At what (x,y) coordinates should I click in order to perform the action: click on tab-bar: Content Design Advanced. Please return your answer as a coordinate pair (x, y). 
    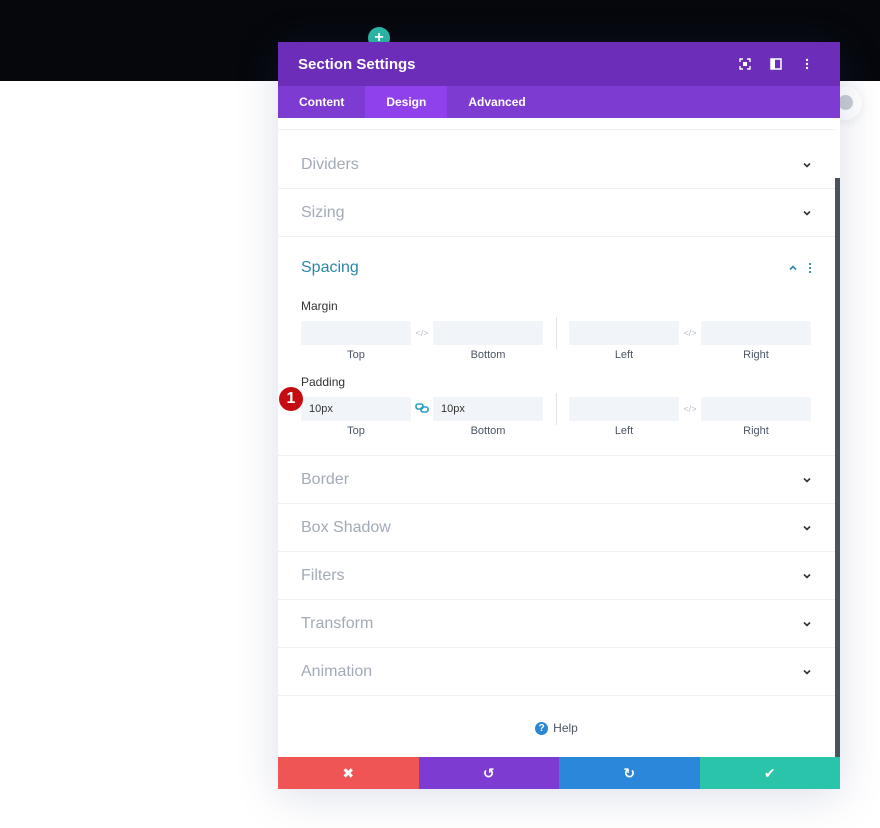
    Looking at the image, I should click on (559, 102).